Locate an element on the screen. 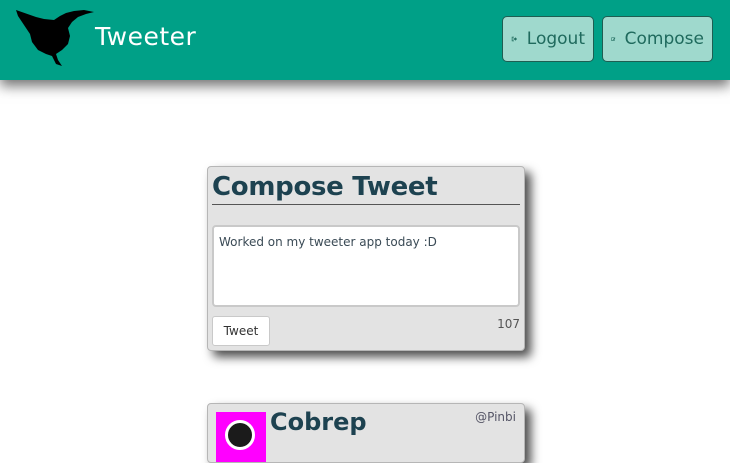  tweet-button: Tweet is located at coordinates (241, 331).